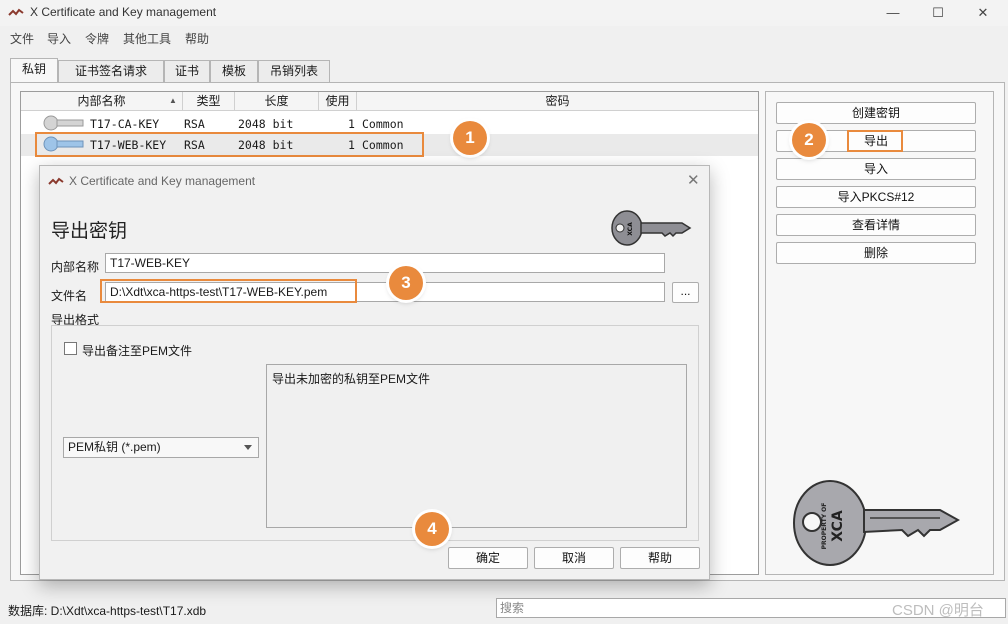 Image resolution: width=1008 pixels, height=624 pixels. Describe the element at coordinates (938, 13) in the screenshot. I see `maximize-button: ☐` at that location.